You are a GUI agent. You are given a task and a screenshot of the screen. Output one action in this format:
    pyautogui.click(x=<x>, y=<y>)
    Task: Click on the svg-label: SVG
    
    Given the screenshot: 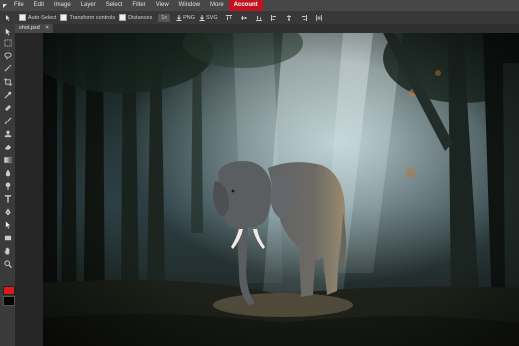 What is the action you would take?
    pyautogui.click(x=211, y=17)
    